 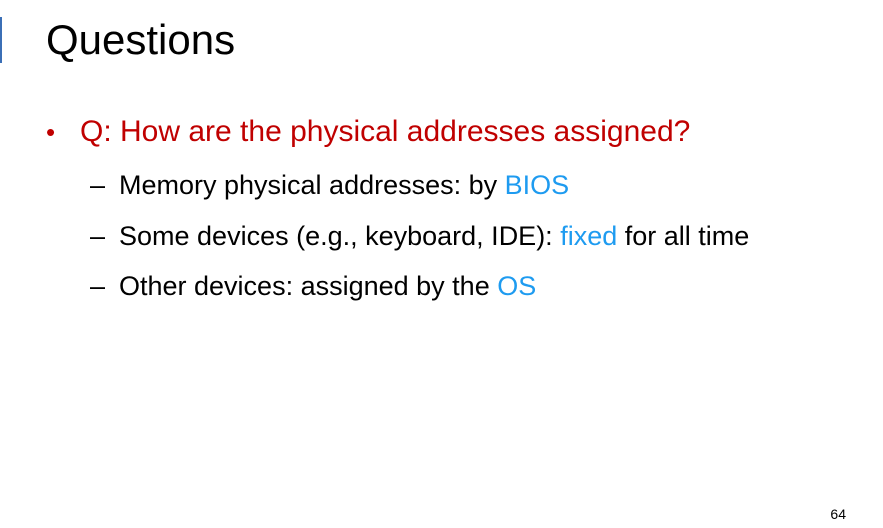 What do you see at coordinates (683, 236) in the screenshot?
I see `sub-bullet-suffix: for all time` at bounding box center [683, 236].